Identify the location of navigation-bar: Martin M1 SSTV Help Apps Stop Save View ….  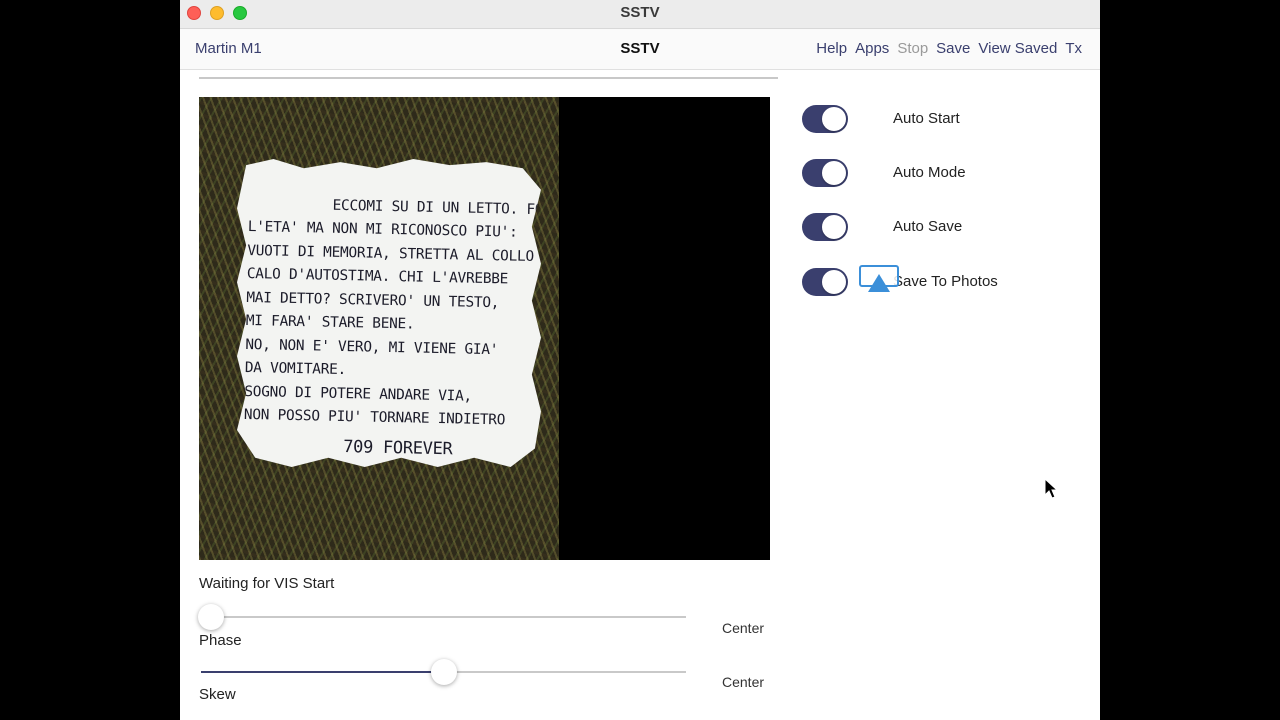
(640, 49).